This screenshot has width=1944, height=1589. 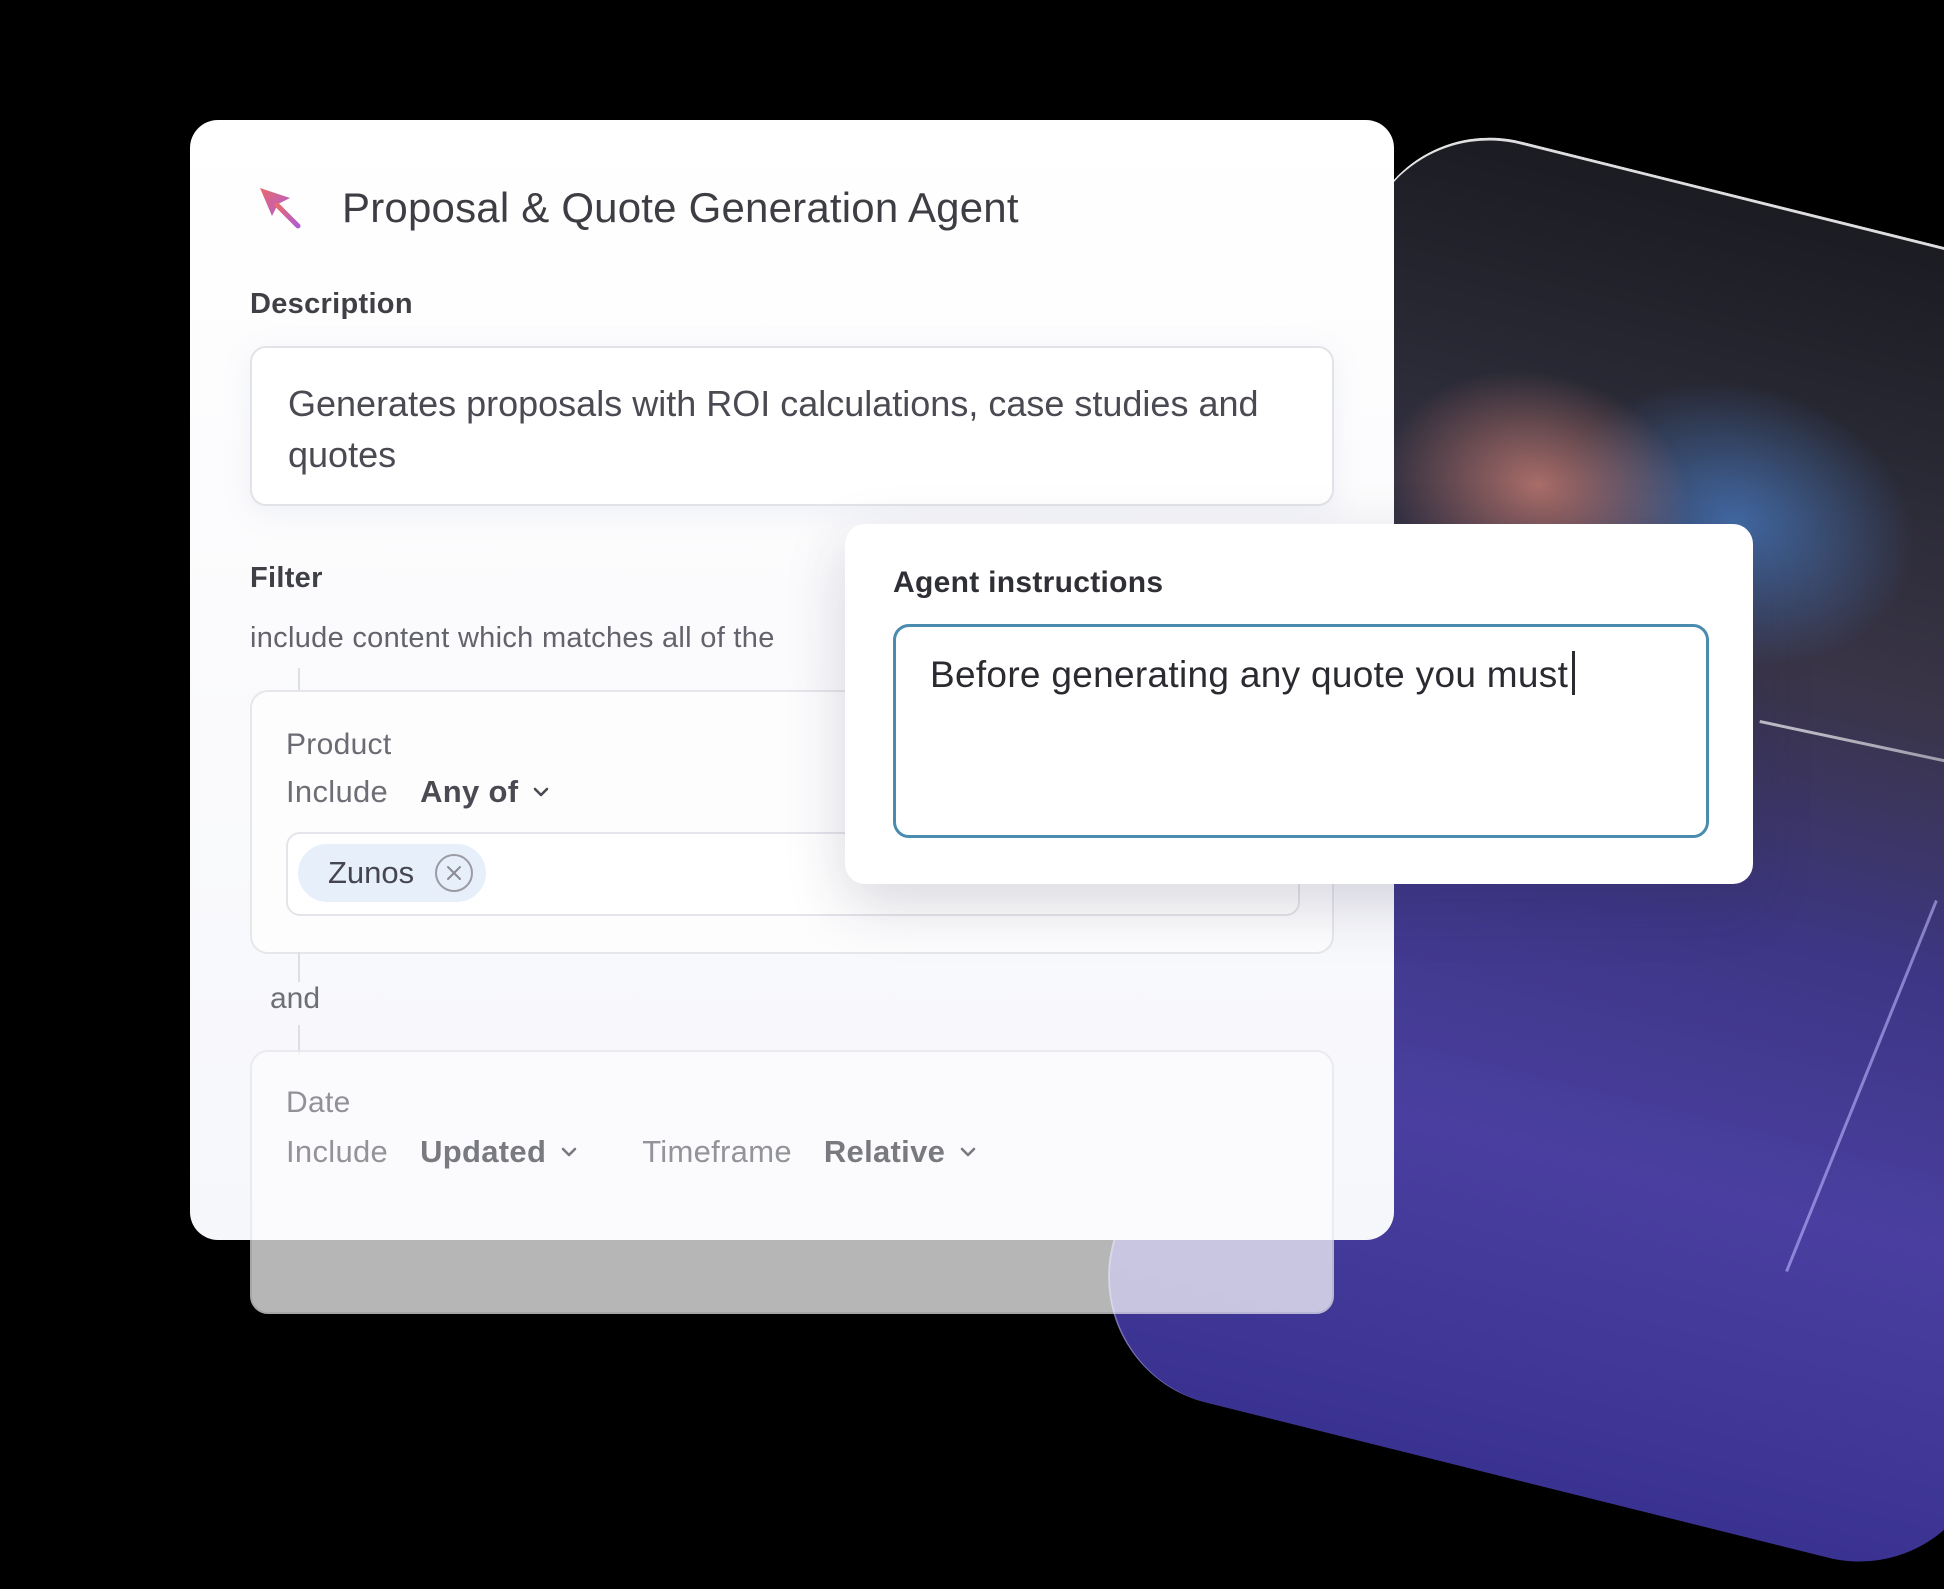 I want to click on include-row: Include Any of, so click(x=419, y=792).